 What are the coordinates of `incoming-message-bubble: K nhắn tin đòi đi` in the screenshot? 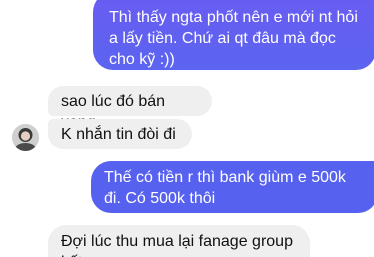 It's located at (120, 134).